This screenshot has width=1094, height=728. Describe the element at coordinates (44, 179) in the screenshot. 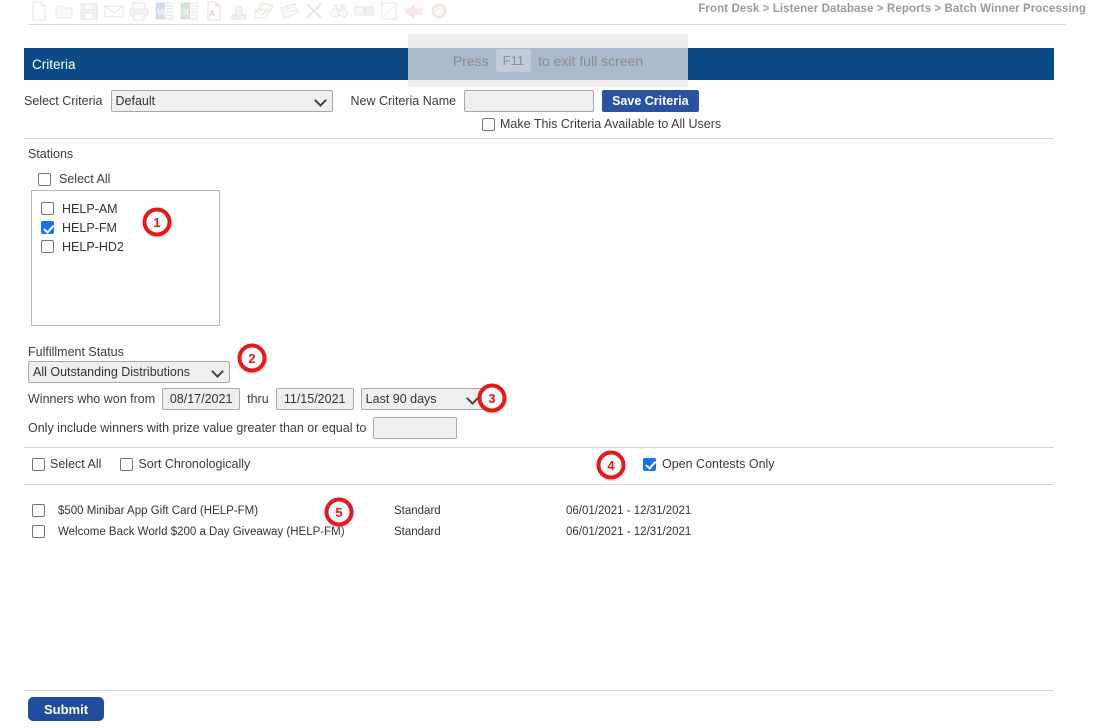

I see `stations-select-all-checkbox` at that location.